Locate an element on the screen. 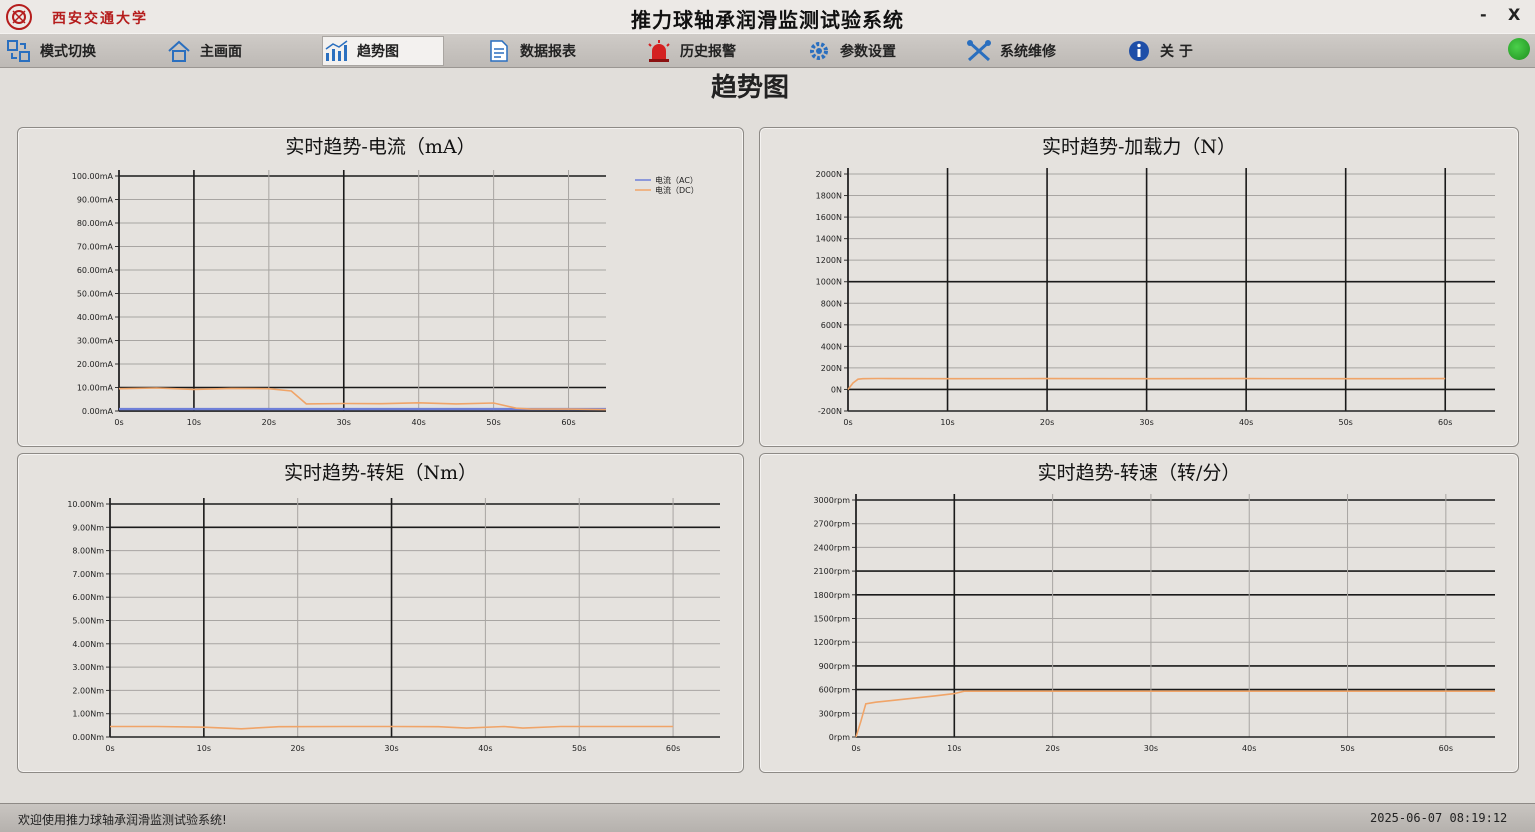  y-tick-label: 6.00Nm is located at coordinates (88, 597).